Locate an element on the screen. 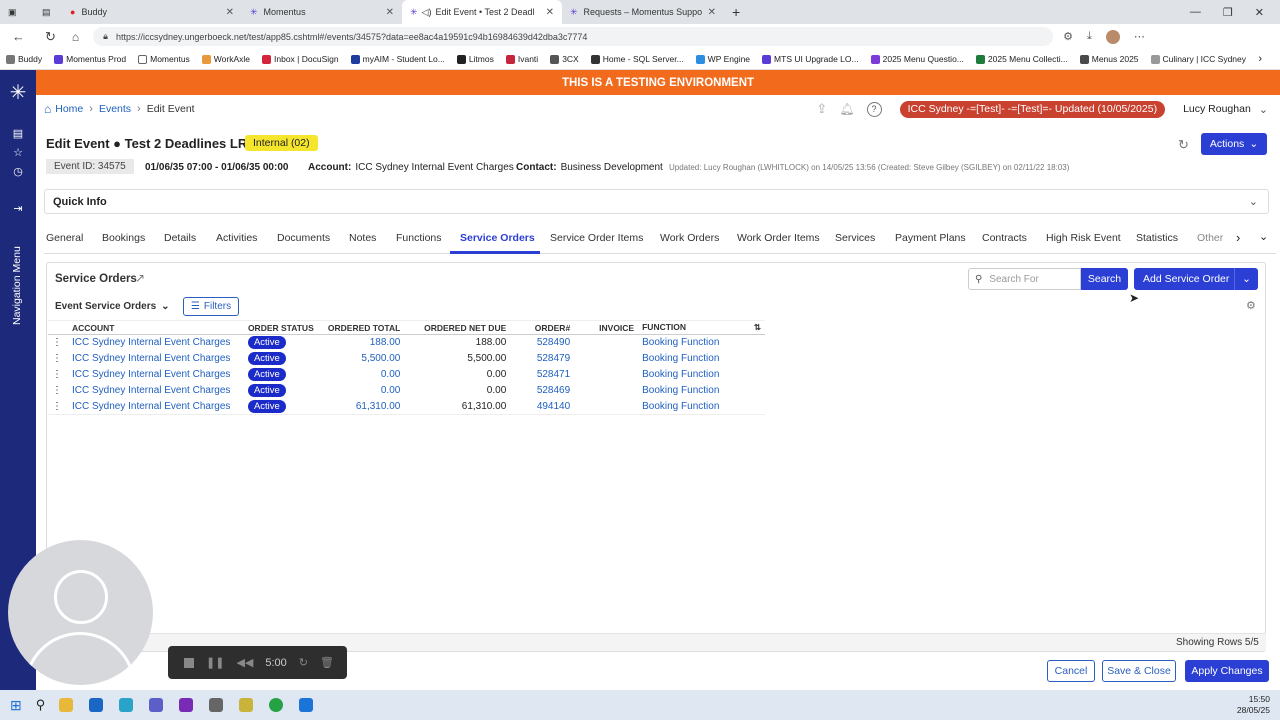  workspaces-icon: ▣ is located at coordinates (17, 12).